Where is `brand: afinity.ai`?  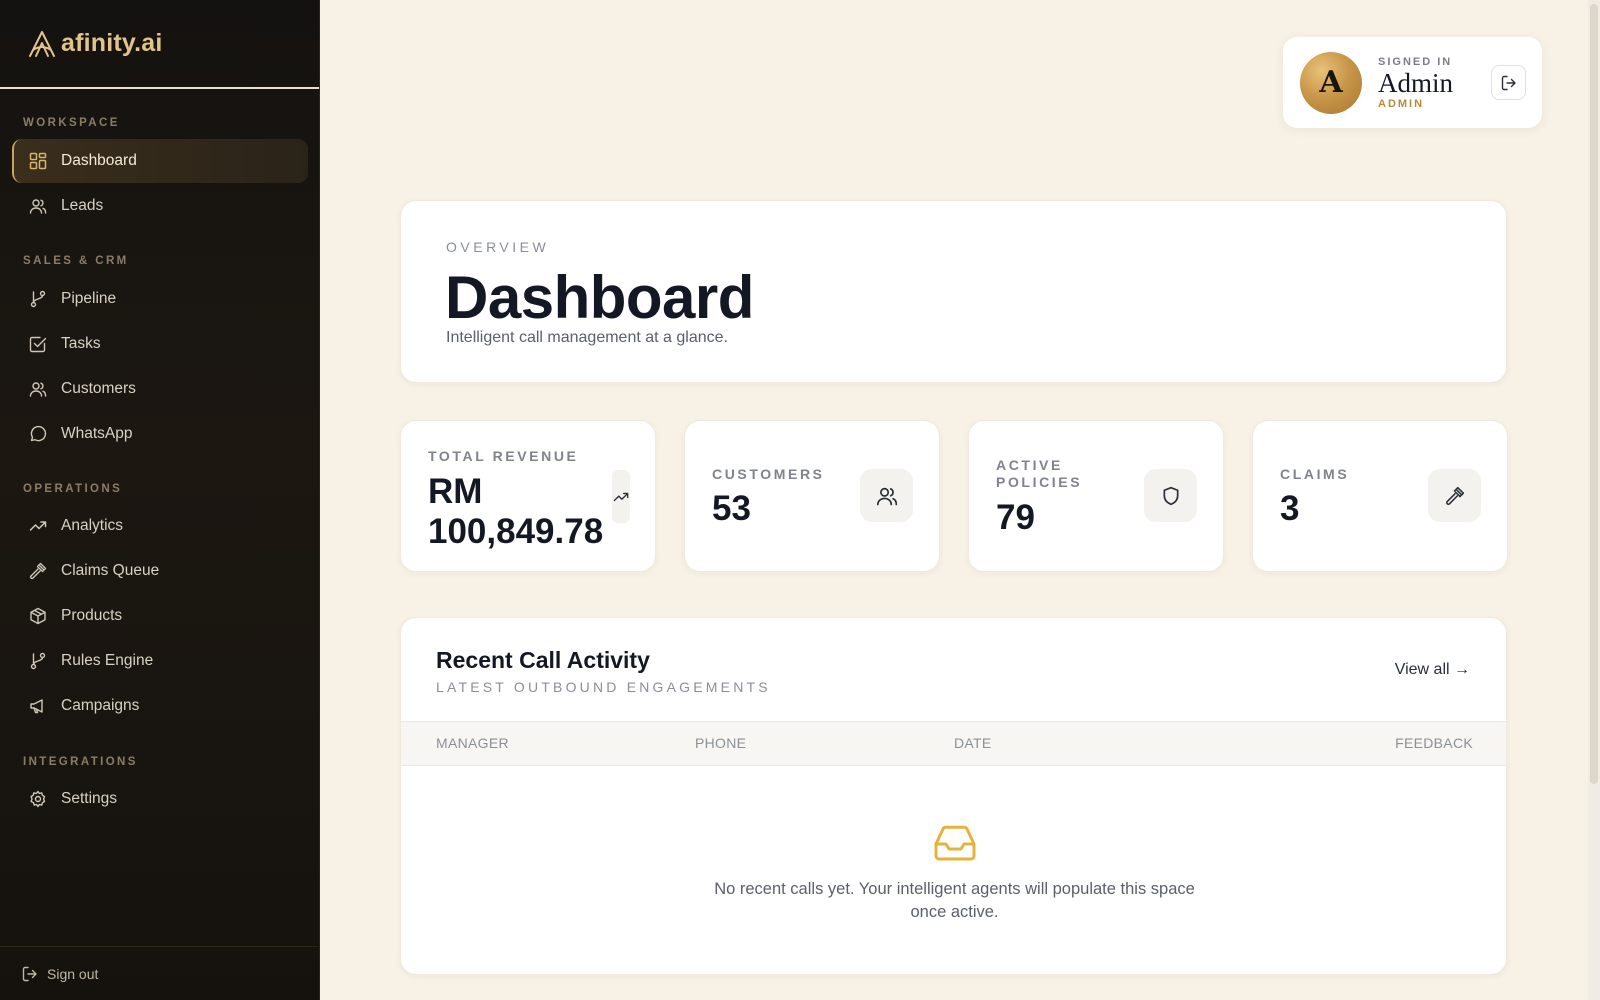
brand: afinity.ai is located at coordinates (159, 44).